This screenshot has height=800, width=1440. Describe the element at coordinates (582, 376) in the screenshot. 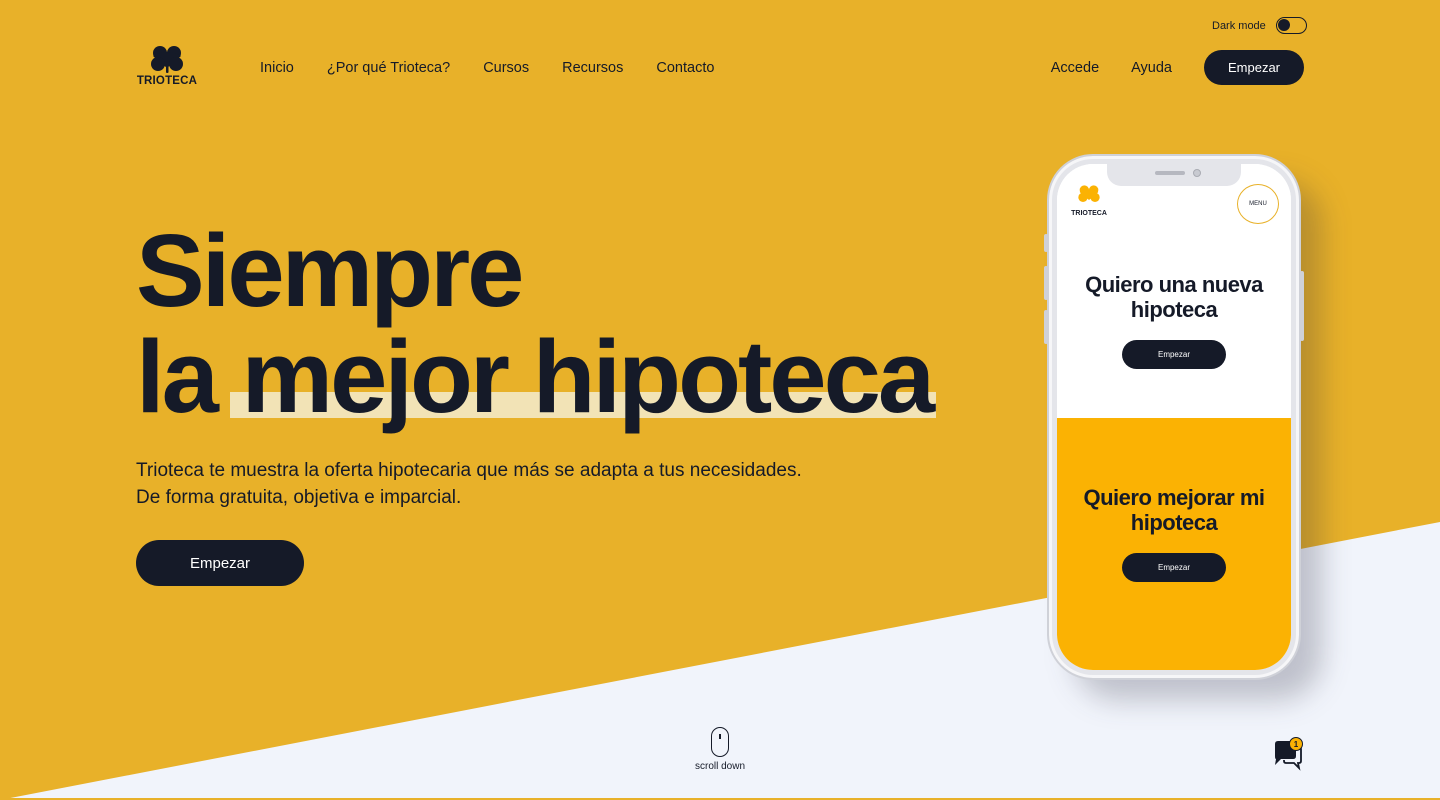

I see `hero-title-highlight: mejor hipoteca` at that location.